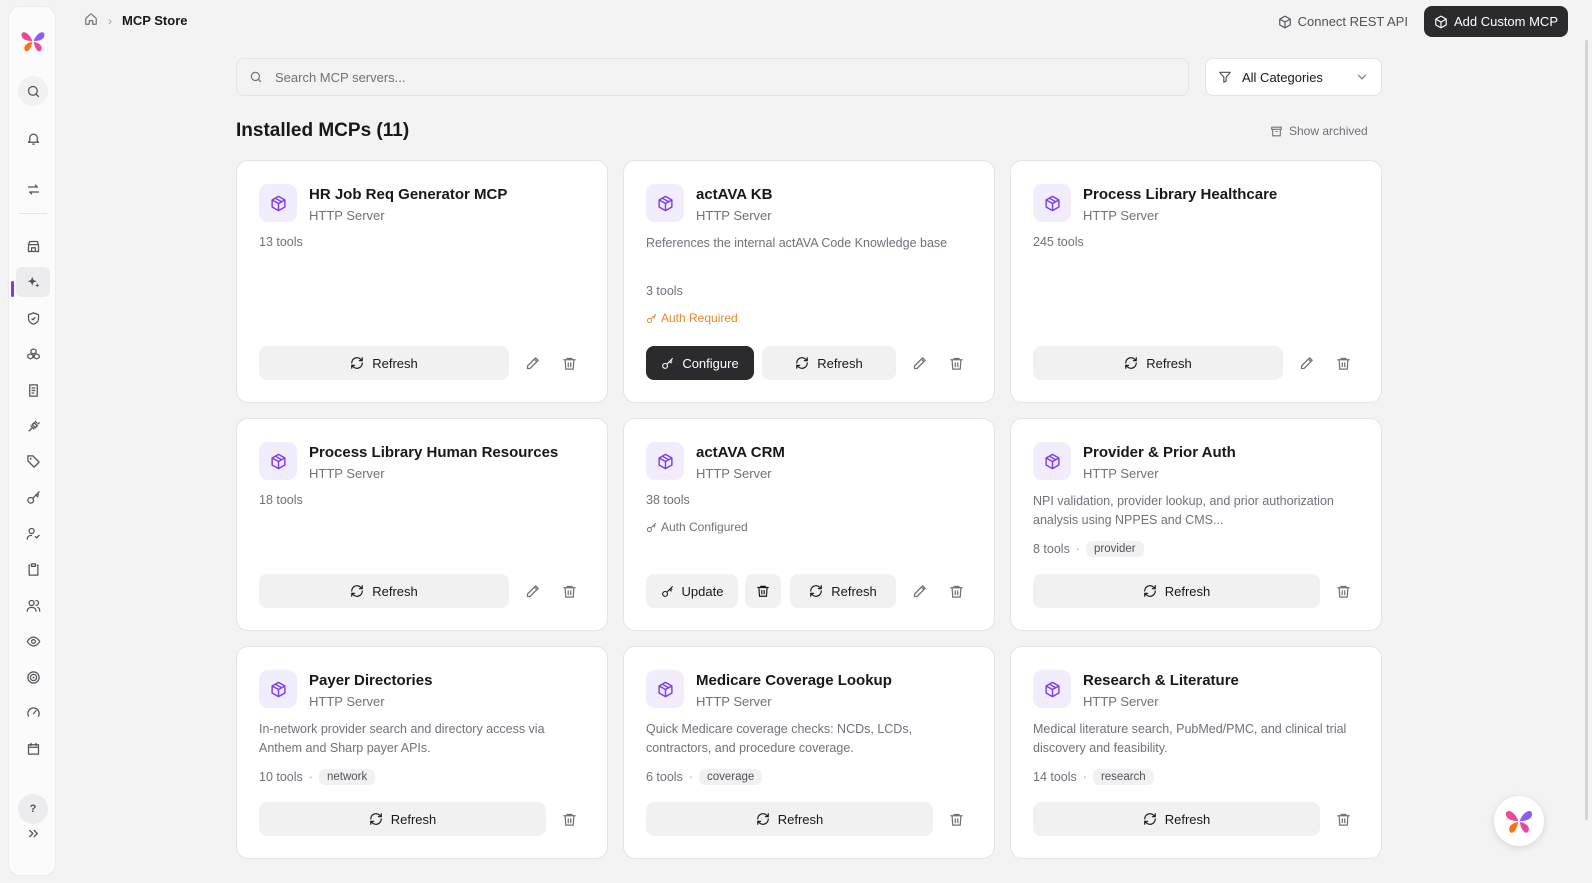 The height and width of the screenshot is (883, 1592). I want to click on auth-status-label: Auth Required, so click(699, 318).